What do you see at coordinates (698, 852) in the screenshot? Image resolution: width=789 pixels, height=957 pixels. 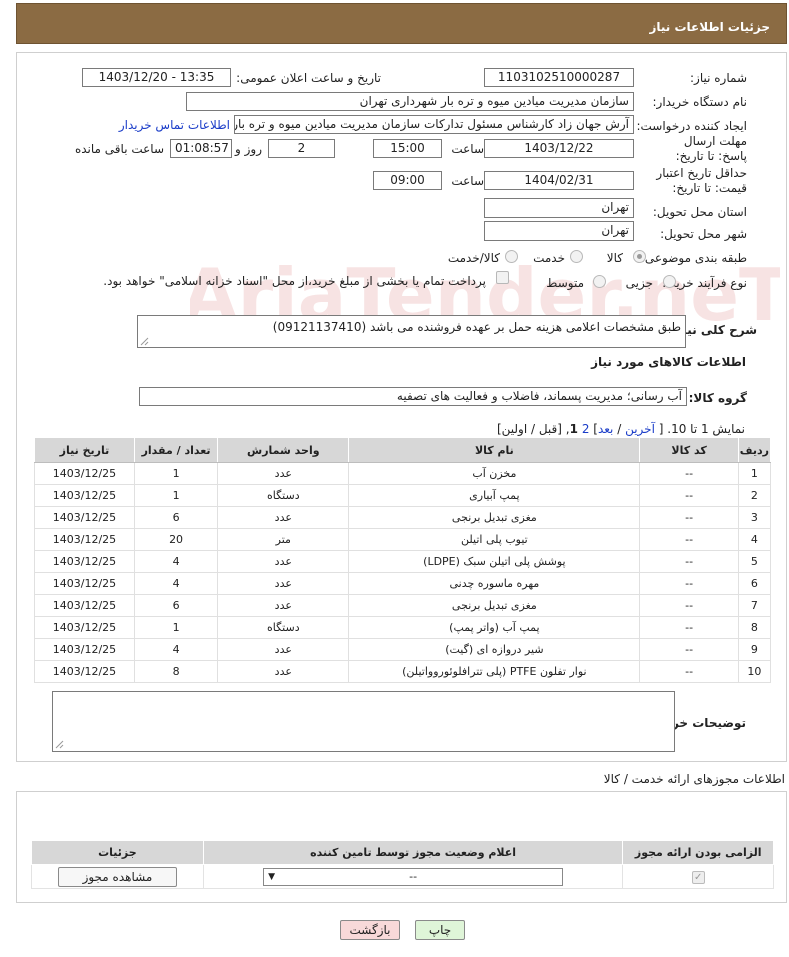 I see `col-permit-required: الزامی بودن ارائه مجوز` at bounding box center [698, 852].